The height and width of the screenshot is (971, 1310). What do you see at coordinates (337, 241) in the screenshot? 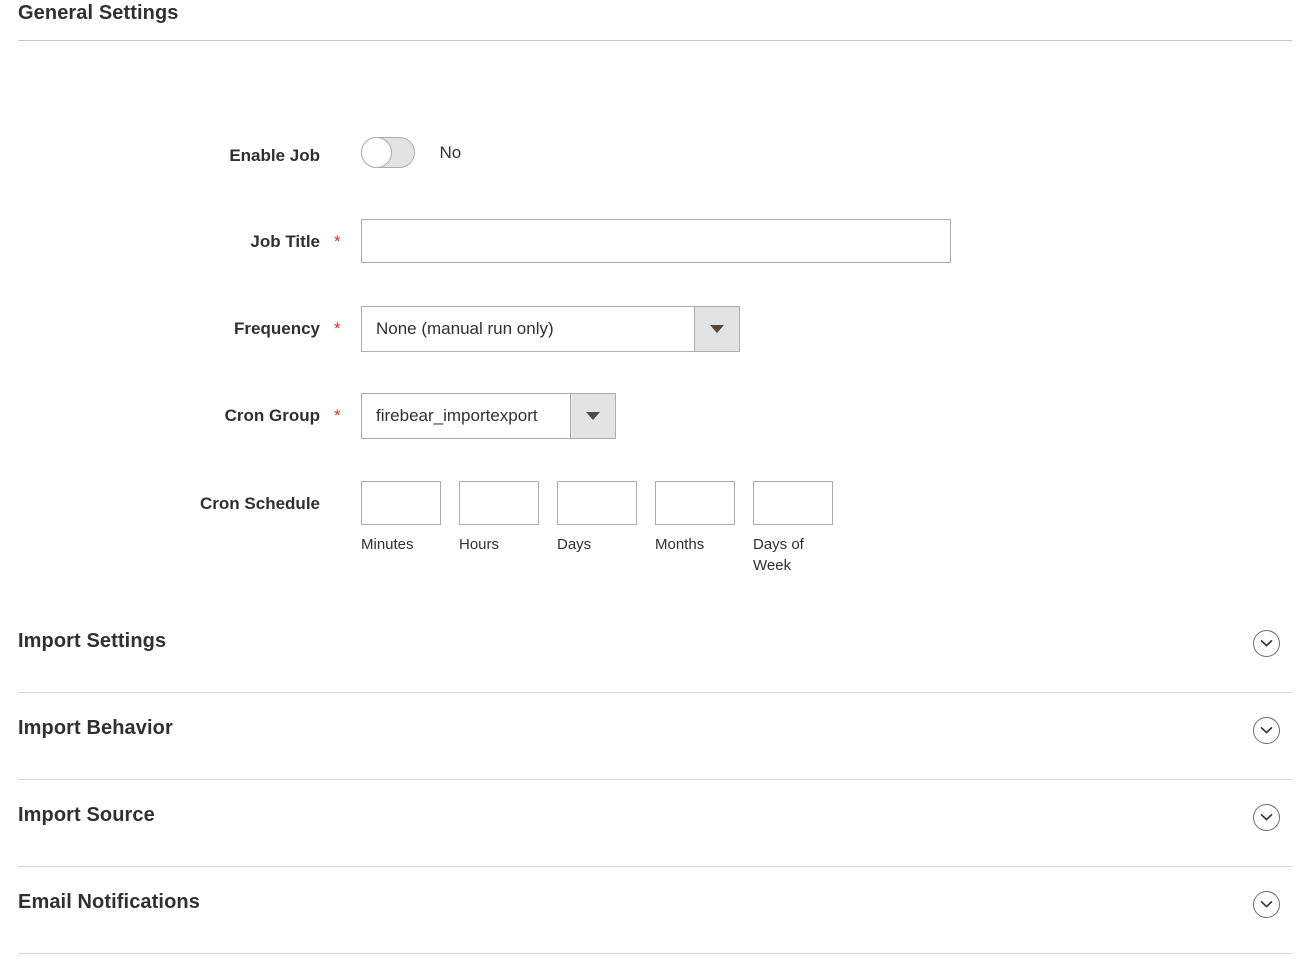
I see `job-title-required-marker: *` at bounding box center [337, 241].